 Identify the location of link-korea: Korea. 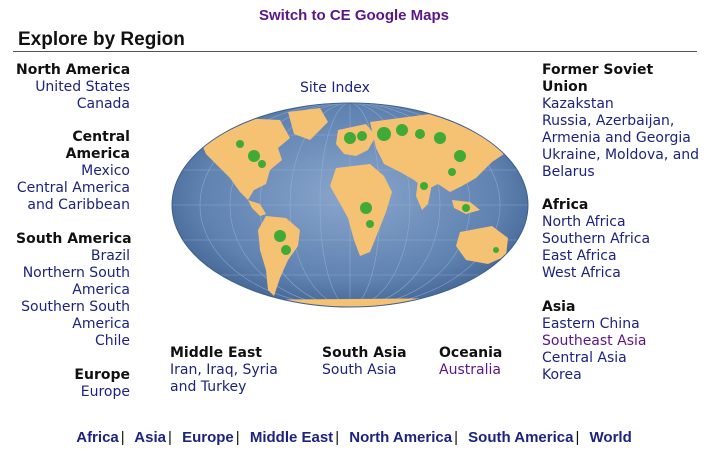
(594, 375).